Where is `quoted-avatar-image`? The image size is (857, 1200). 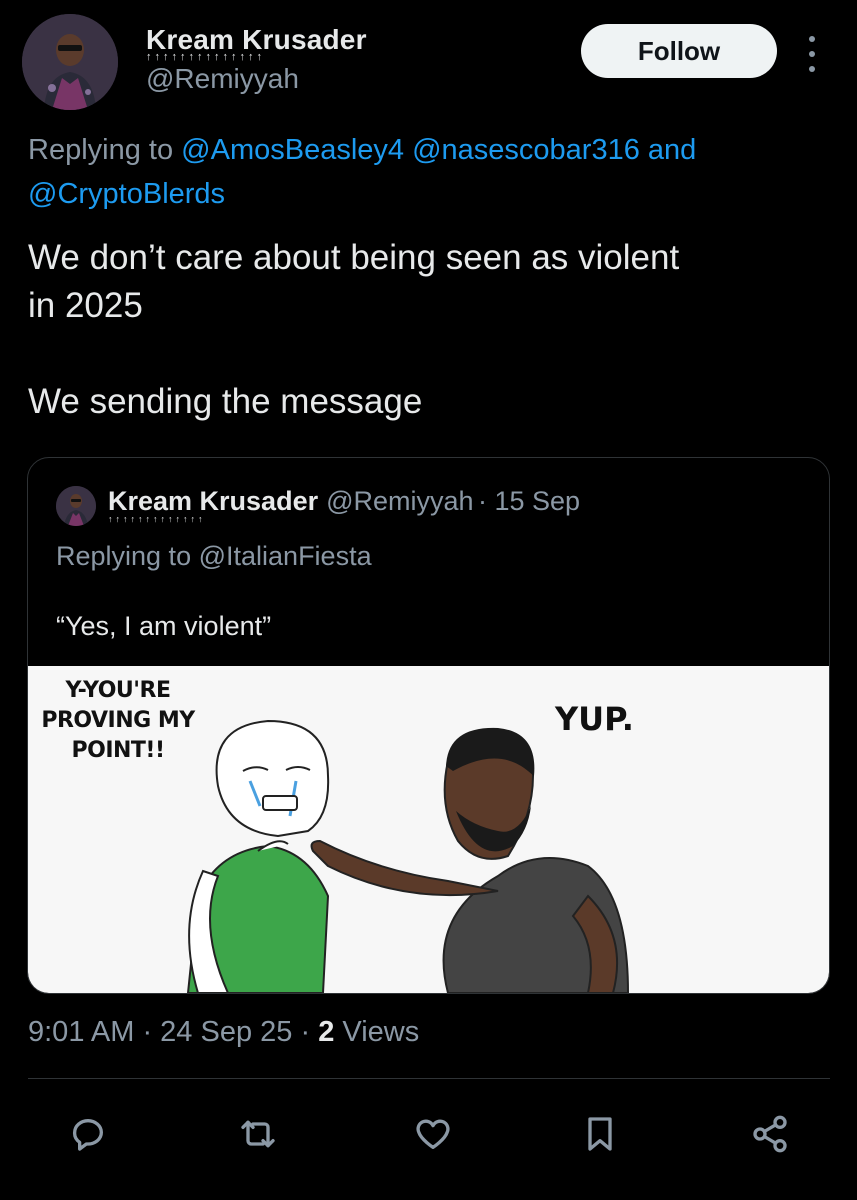
quoted-avatar-image is located at coordinates (76, 506).